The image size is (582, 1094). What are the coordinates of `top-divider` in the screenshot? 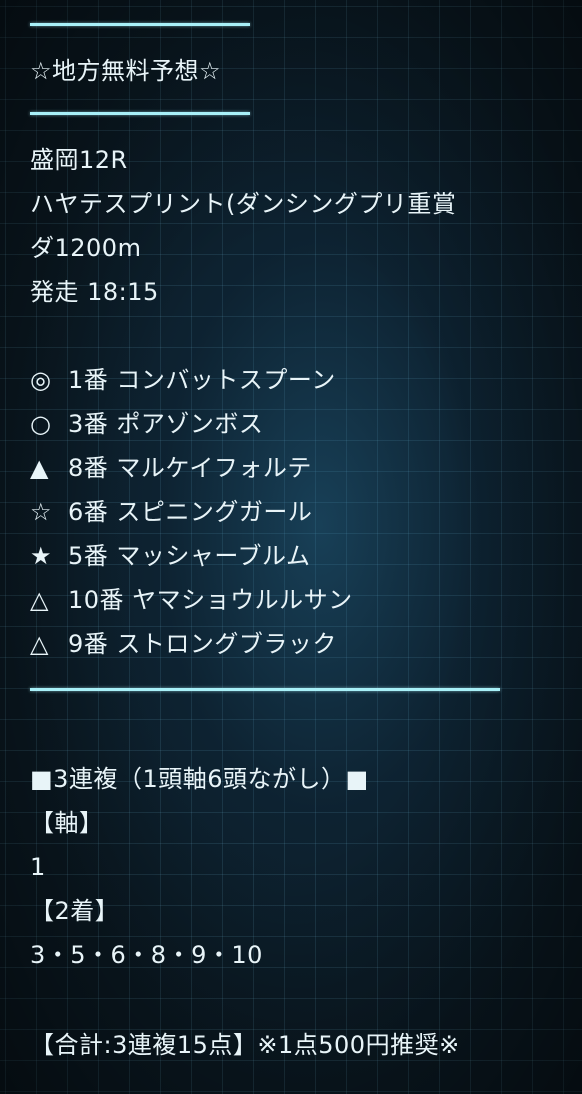 It's located at (140, 24).